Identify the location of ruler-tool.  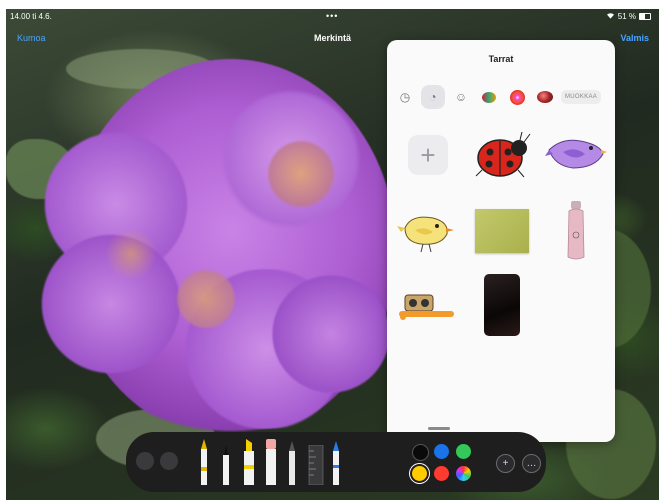
(316, 467).